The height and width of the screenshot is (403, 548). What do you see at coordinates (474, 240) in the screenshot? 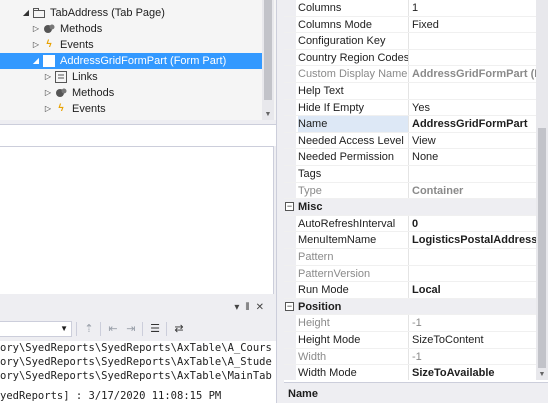
I see `property-value: LogisticsPostalAddressGr` at bounding box center [474, 240].